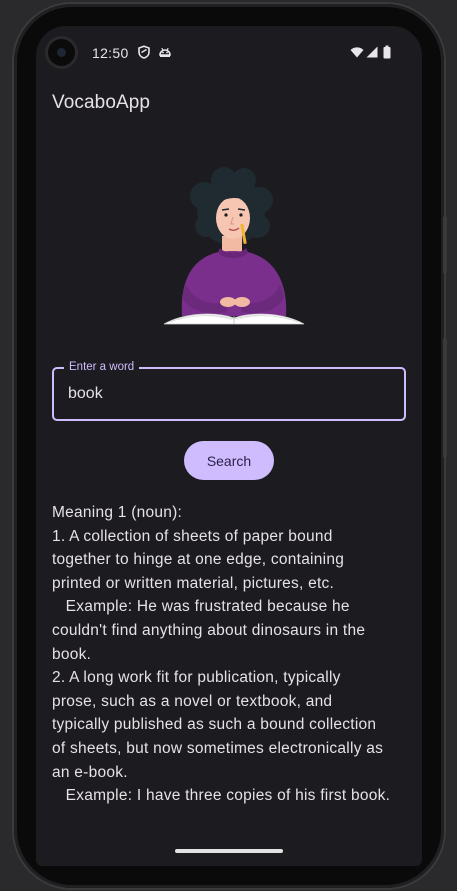 Image resolution: width=457 pixels, height=891 pixels. I want to click on power-button, so click(445, 245).